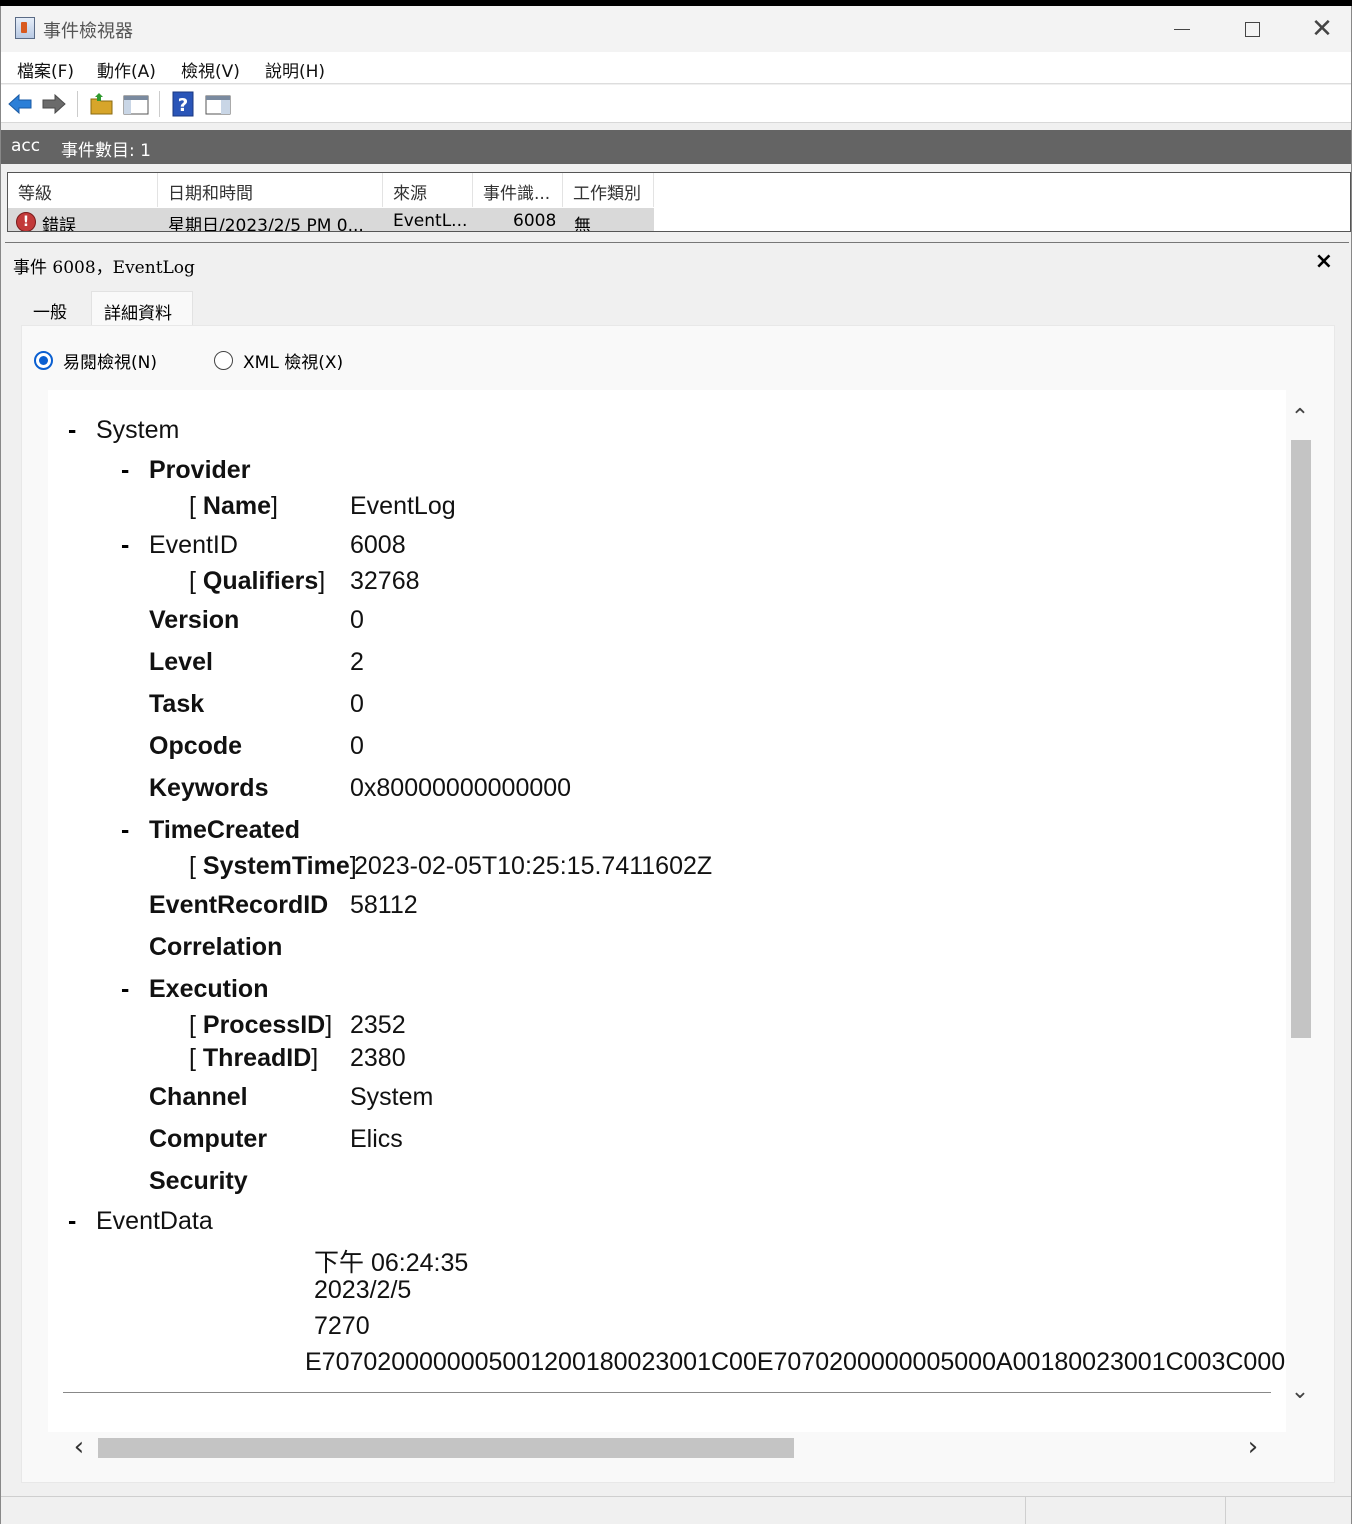  I want to click on maximize-icon, so click(1252, 29).